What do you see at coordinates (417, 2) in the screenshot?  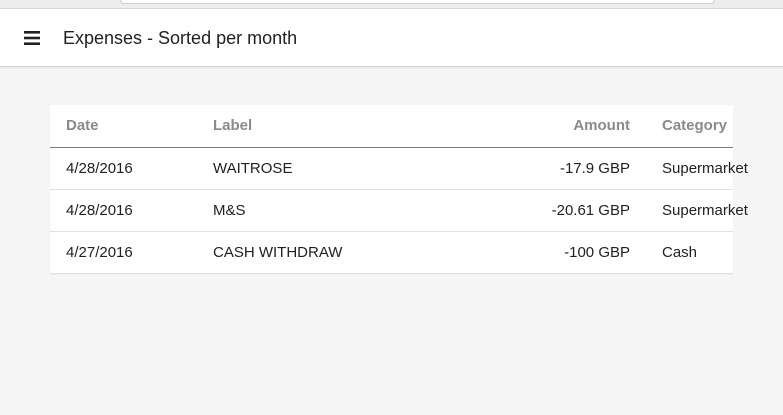 I see `address-bar` at bounding box center [417, 2].